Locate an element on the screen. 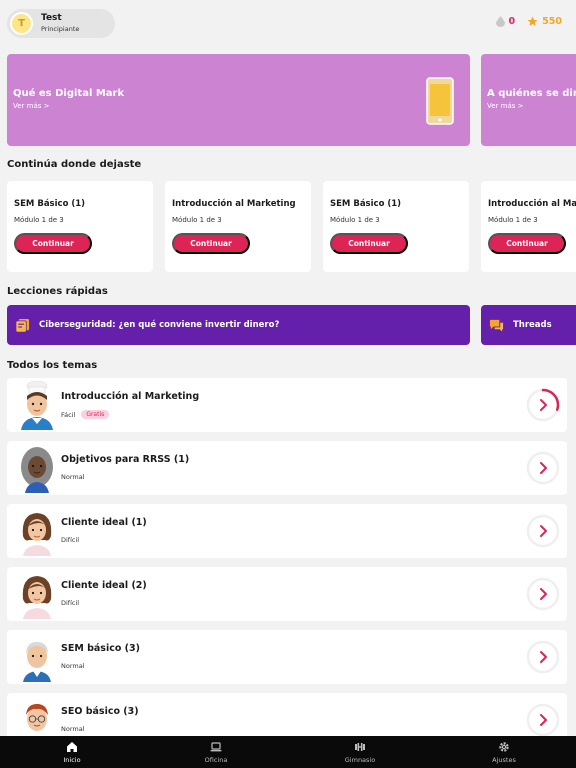 The height and width of the screenshot is (768, 576). top-bar: T Test Principiante 0 550 is located at coordinates (288, 23).